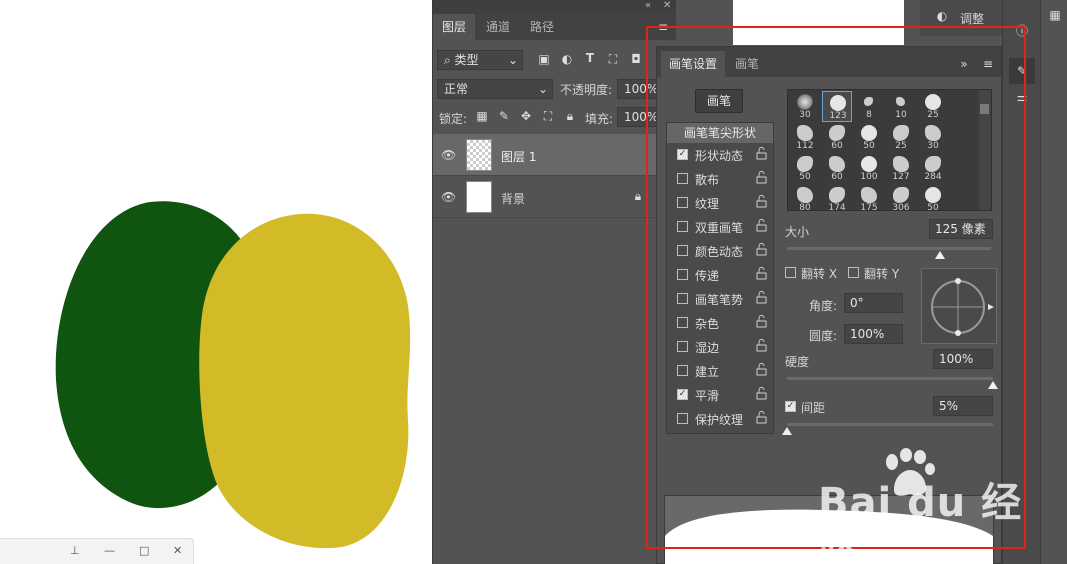 The image size is (1067, 564). Describe the element at coordinates (542, 27) in the screenshot. I see `tab-paths: 路径` at that location.